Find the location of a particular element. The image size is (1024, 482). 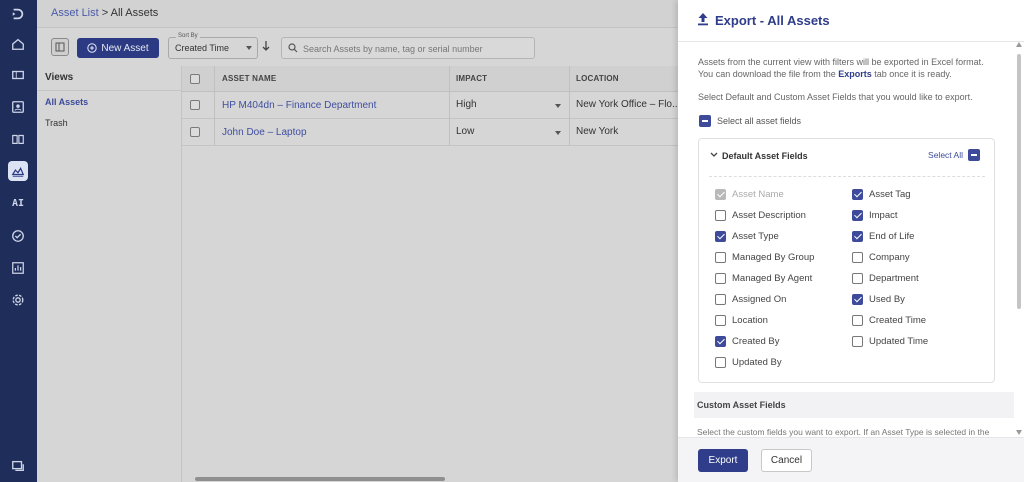

view-item-trash: Trash is located at coordinates (56, 123).